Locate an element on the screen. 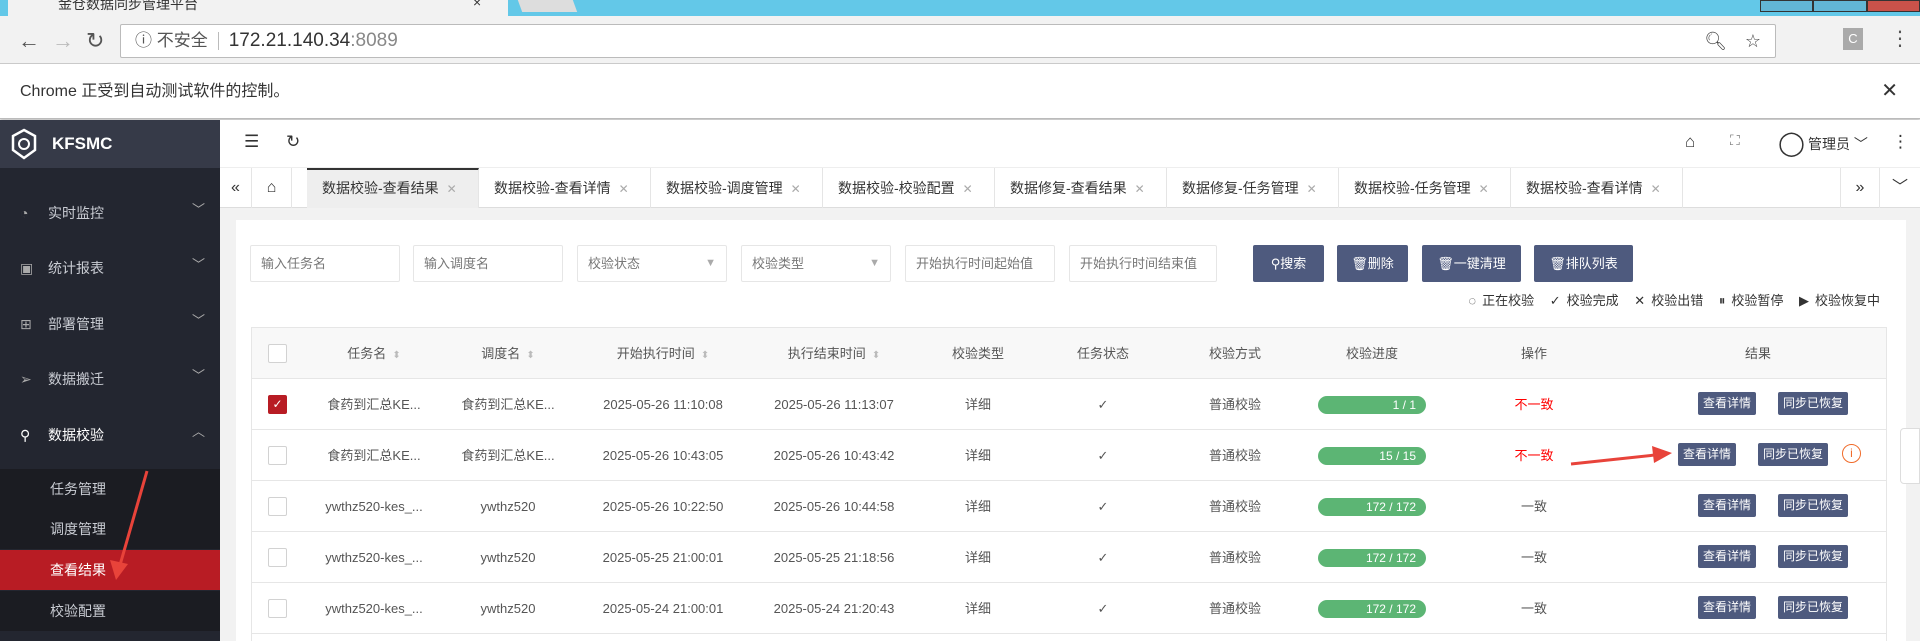 The height and width of the screenshot is (641, 1920). collapse-menu-icon: ☰ is located at coordinates (251, 142).